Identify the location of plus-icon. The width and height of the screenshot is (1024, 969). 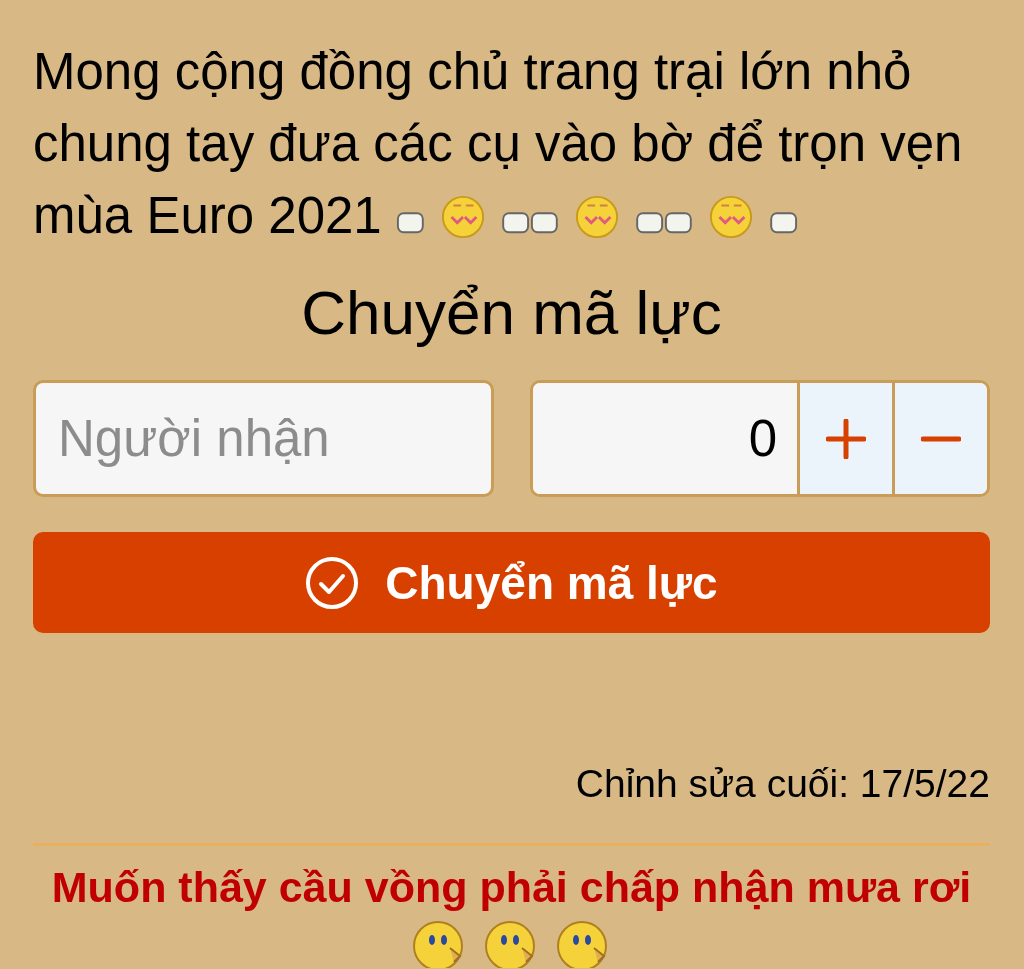
(846, 438).